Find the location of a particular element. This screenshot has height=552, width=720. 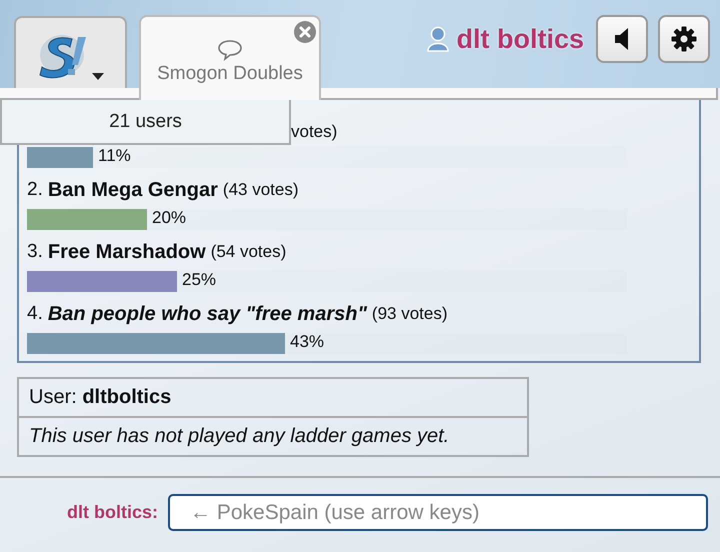

username: dlt boltics is located at coordinates (520, 39).